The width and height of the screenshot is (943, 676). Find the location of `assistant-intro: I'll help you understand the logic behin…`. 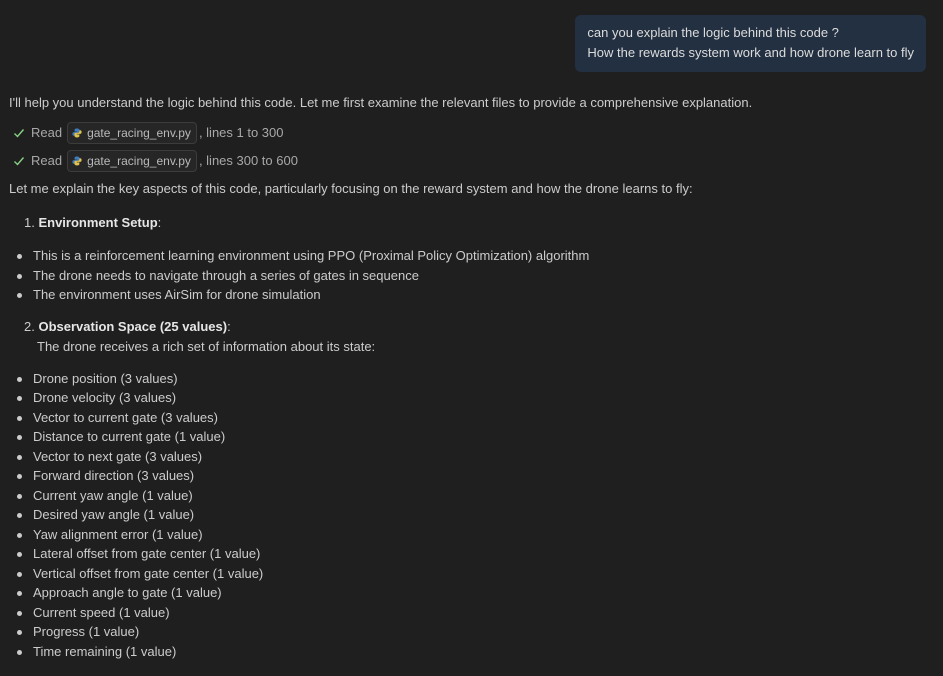

assistant-intro: I'll help you understand the logic behin… is located at coordinates (381, 102).